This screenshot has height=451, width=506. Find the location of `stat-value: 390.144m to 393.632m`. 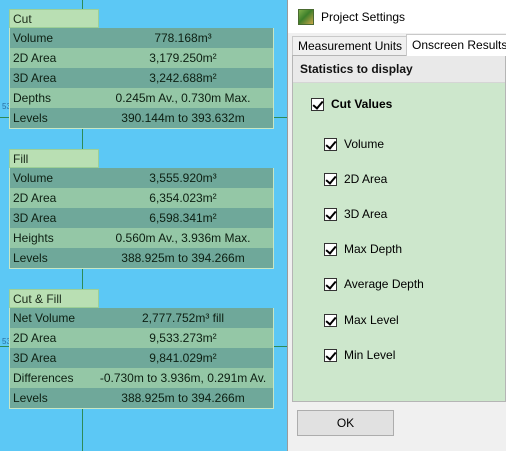

stat-value: 390.144m to 393.632m is located at coordinates (183, 118).